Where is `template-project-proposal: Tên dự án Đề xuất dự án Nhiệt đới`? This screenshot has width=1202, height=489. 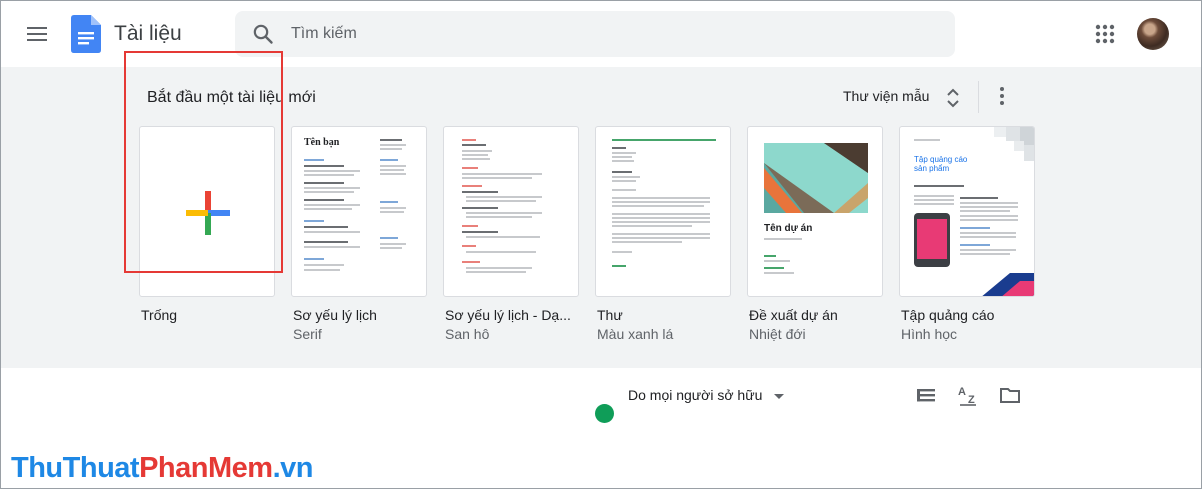 template-project-proposal: Tên dự án Đề xuất dự án Nhiệt đới is located at coordinates (815, 234).